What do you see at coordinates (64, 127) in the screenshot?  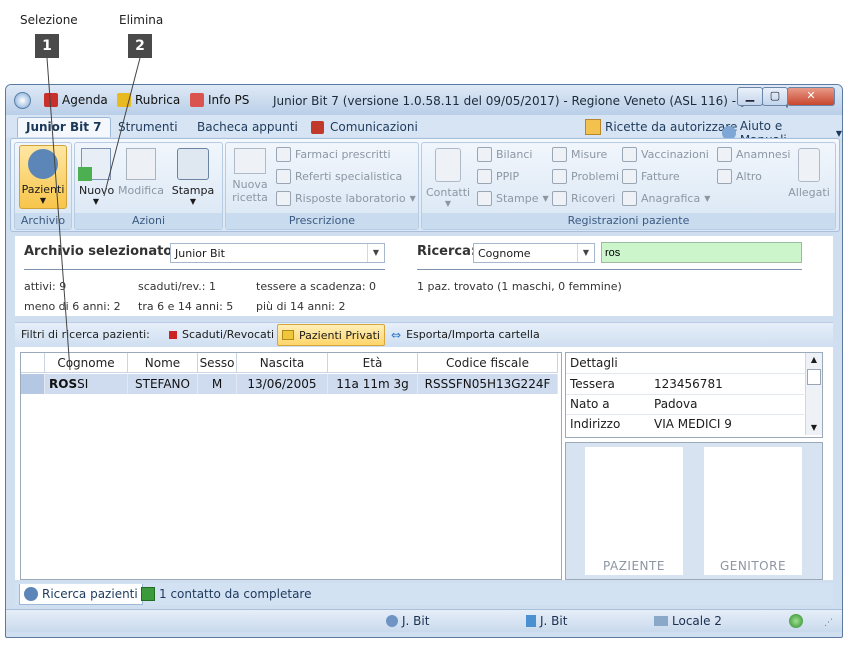 I see `tab-junior-bit: Junior Bit 7` at bounding box center [64, 127].